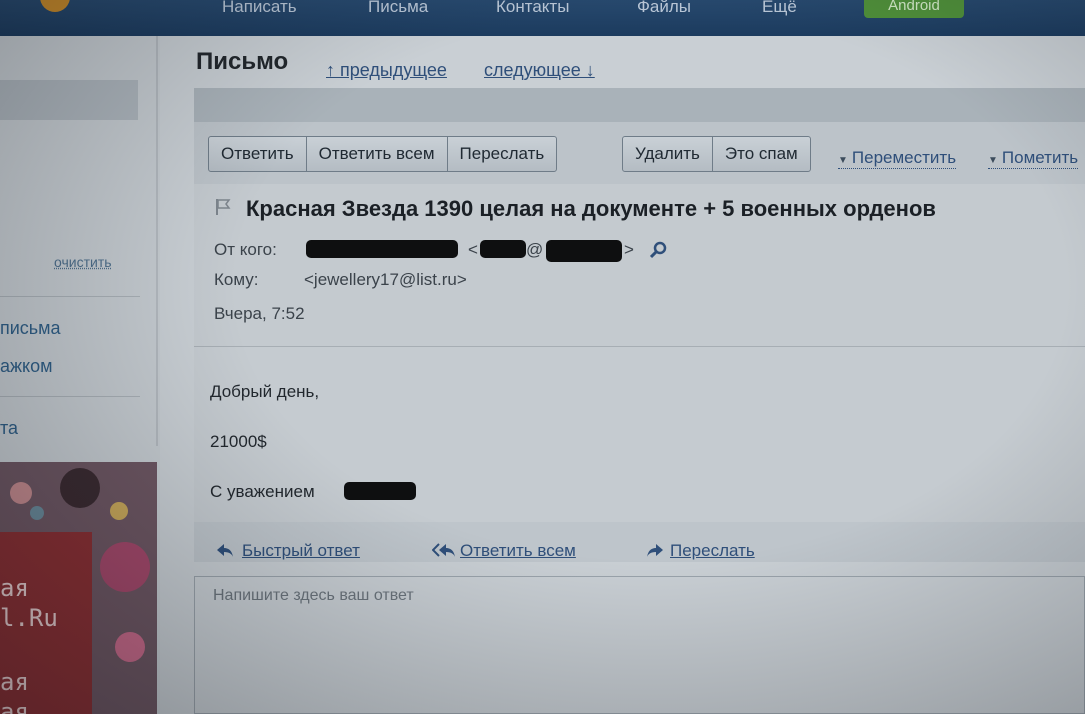  I want to click on from-bracket: <, so click(473, 249).